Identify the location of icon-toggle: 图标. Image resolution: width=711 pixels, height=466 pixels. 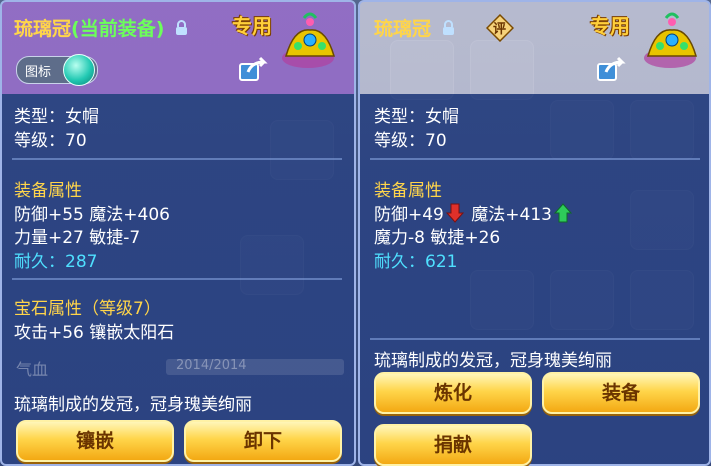
(57, 70).